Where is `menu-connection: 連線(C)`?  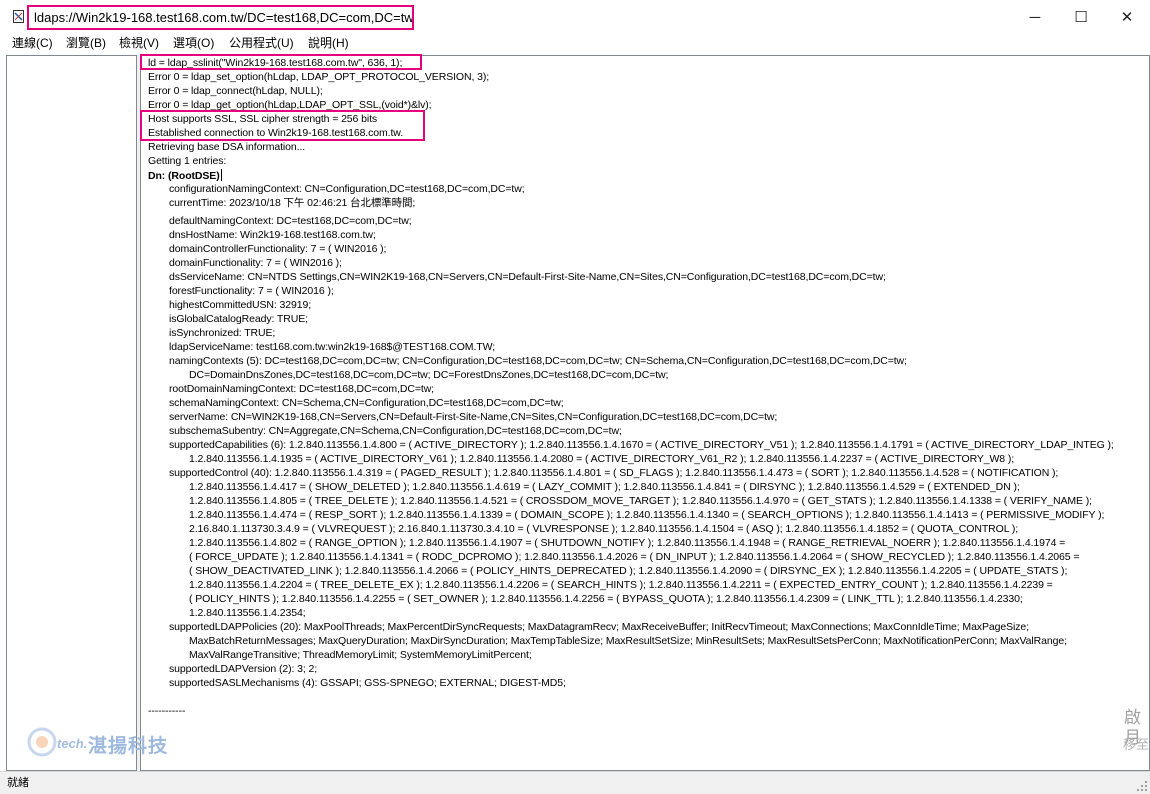
menu-connection: 連線(C) is located at coordinates (32, 43).